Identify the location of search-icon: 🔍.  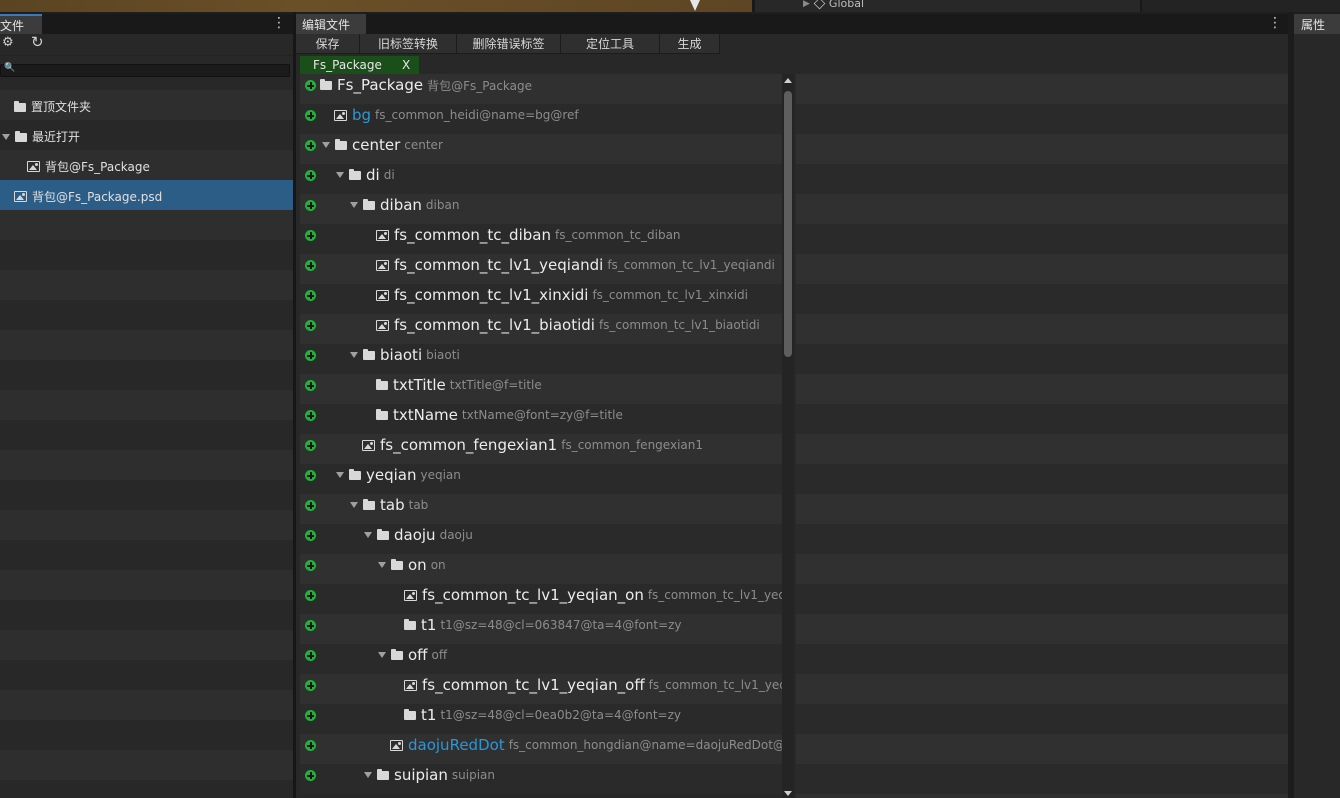
(10, 68).